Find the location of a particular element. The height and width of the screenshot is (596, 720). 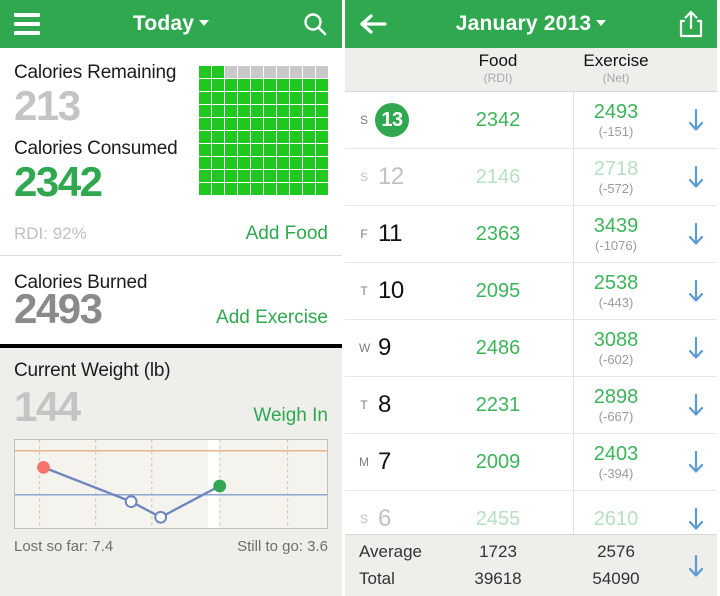

current-weight-label: Current Weight (lb) is located at coordinates (92, 370).